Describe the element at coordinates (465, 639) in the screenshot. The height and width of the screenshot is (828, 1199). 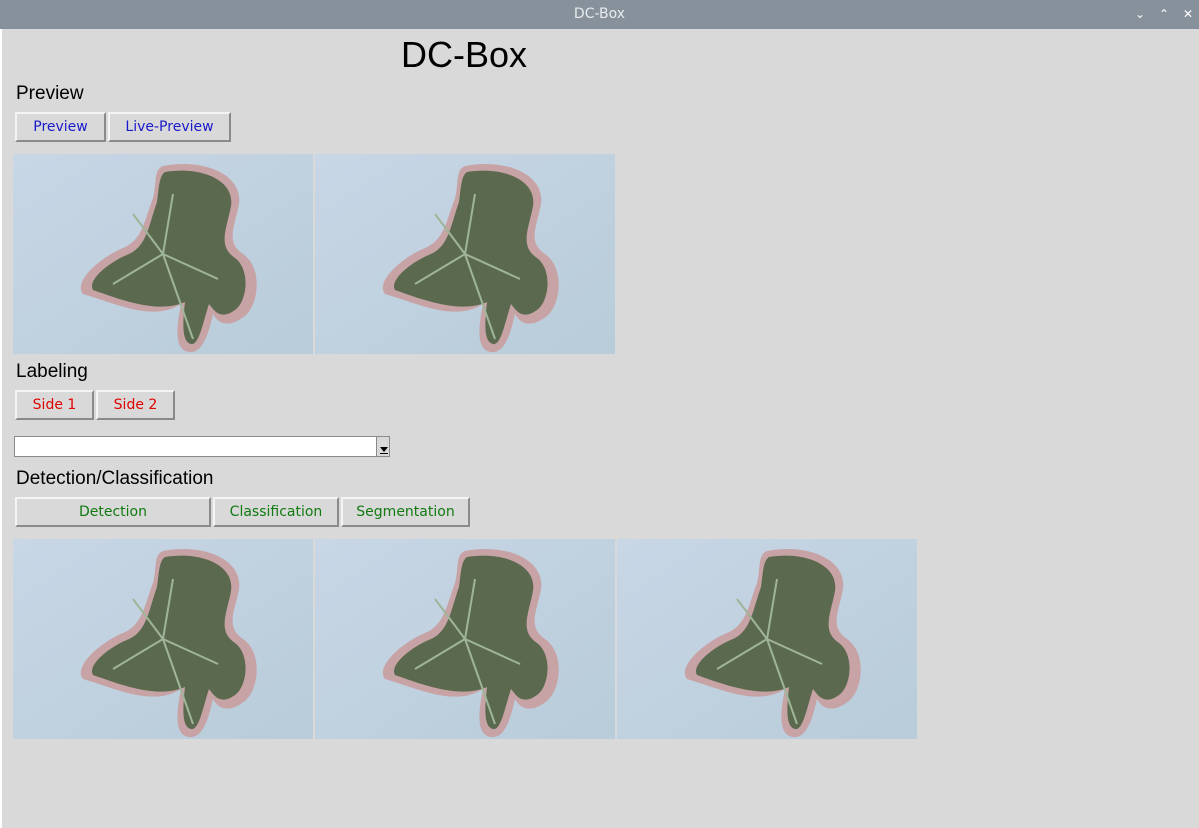
I see `result-image-classification` at that location.